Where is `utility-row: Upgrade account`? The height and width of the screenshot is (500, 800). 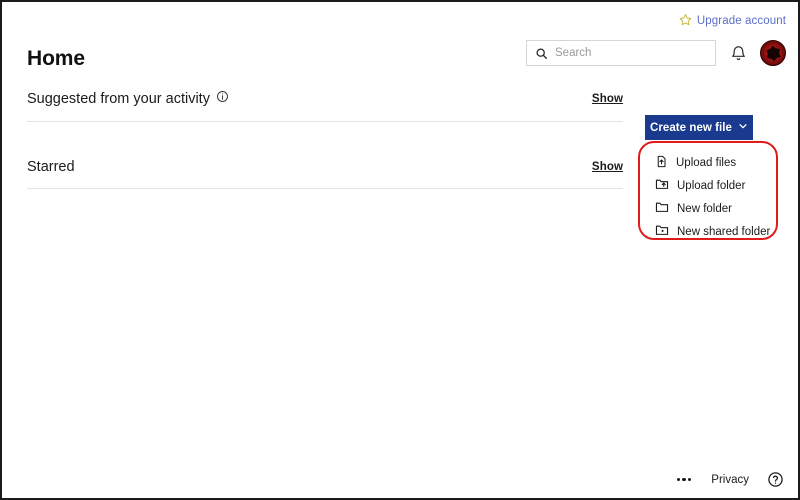 utility-row: Upgrade account is located at coordinates (732, 21).